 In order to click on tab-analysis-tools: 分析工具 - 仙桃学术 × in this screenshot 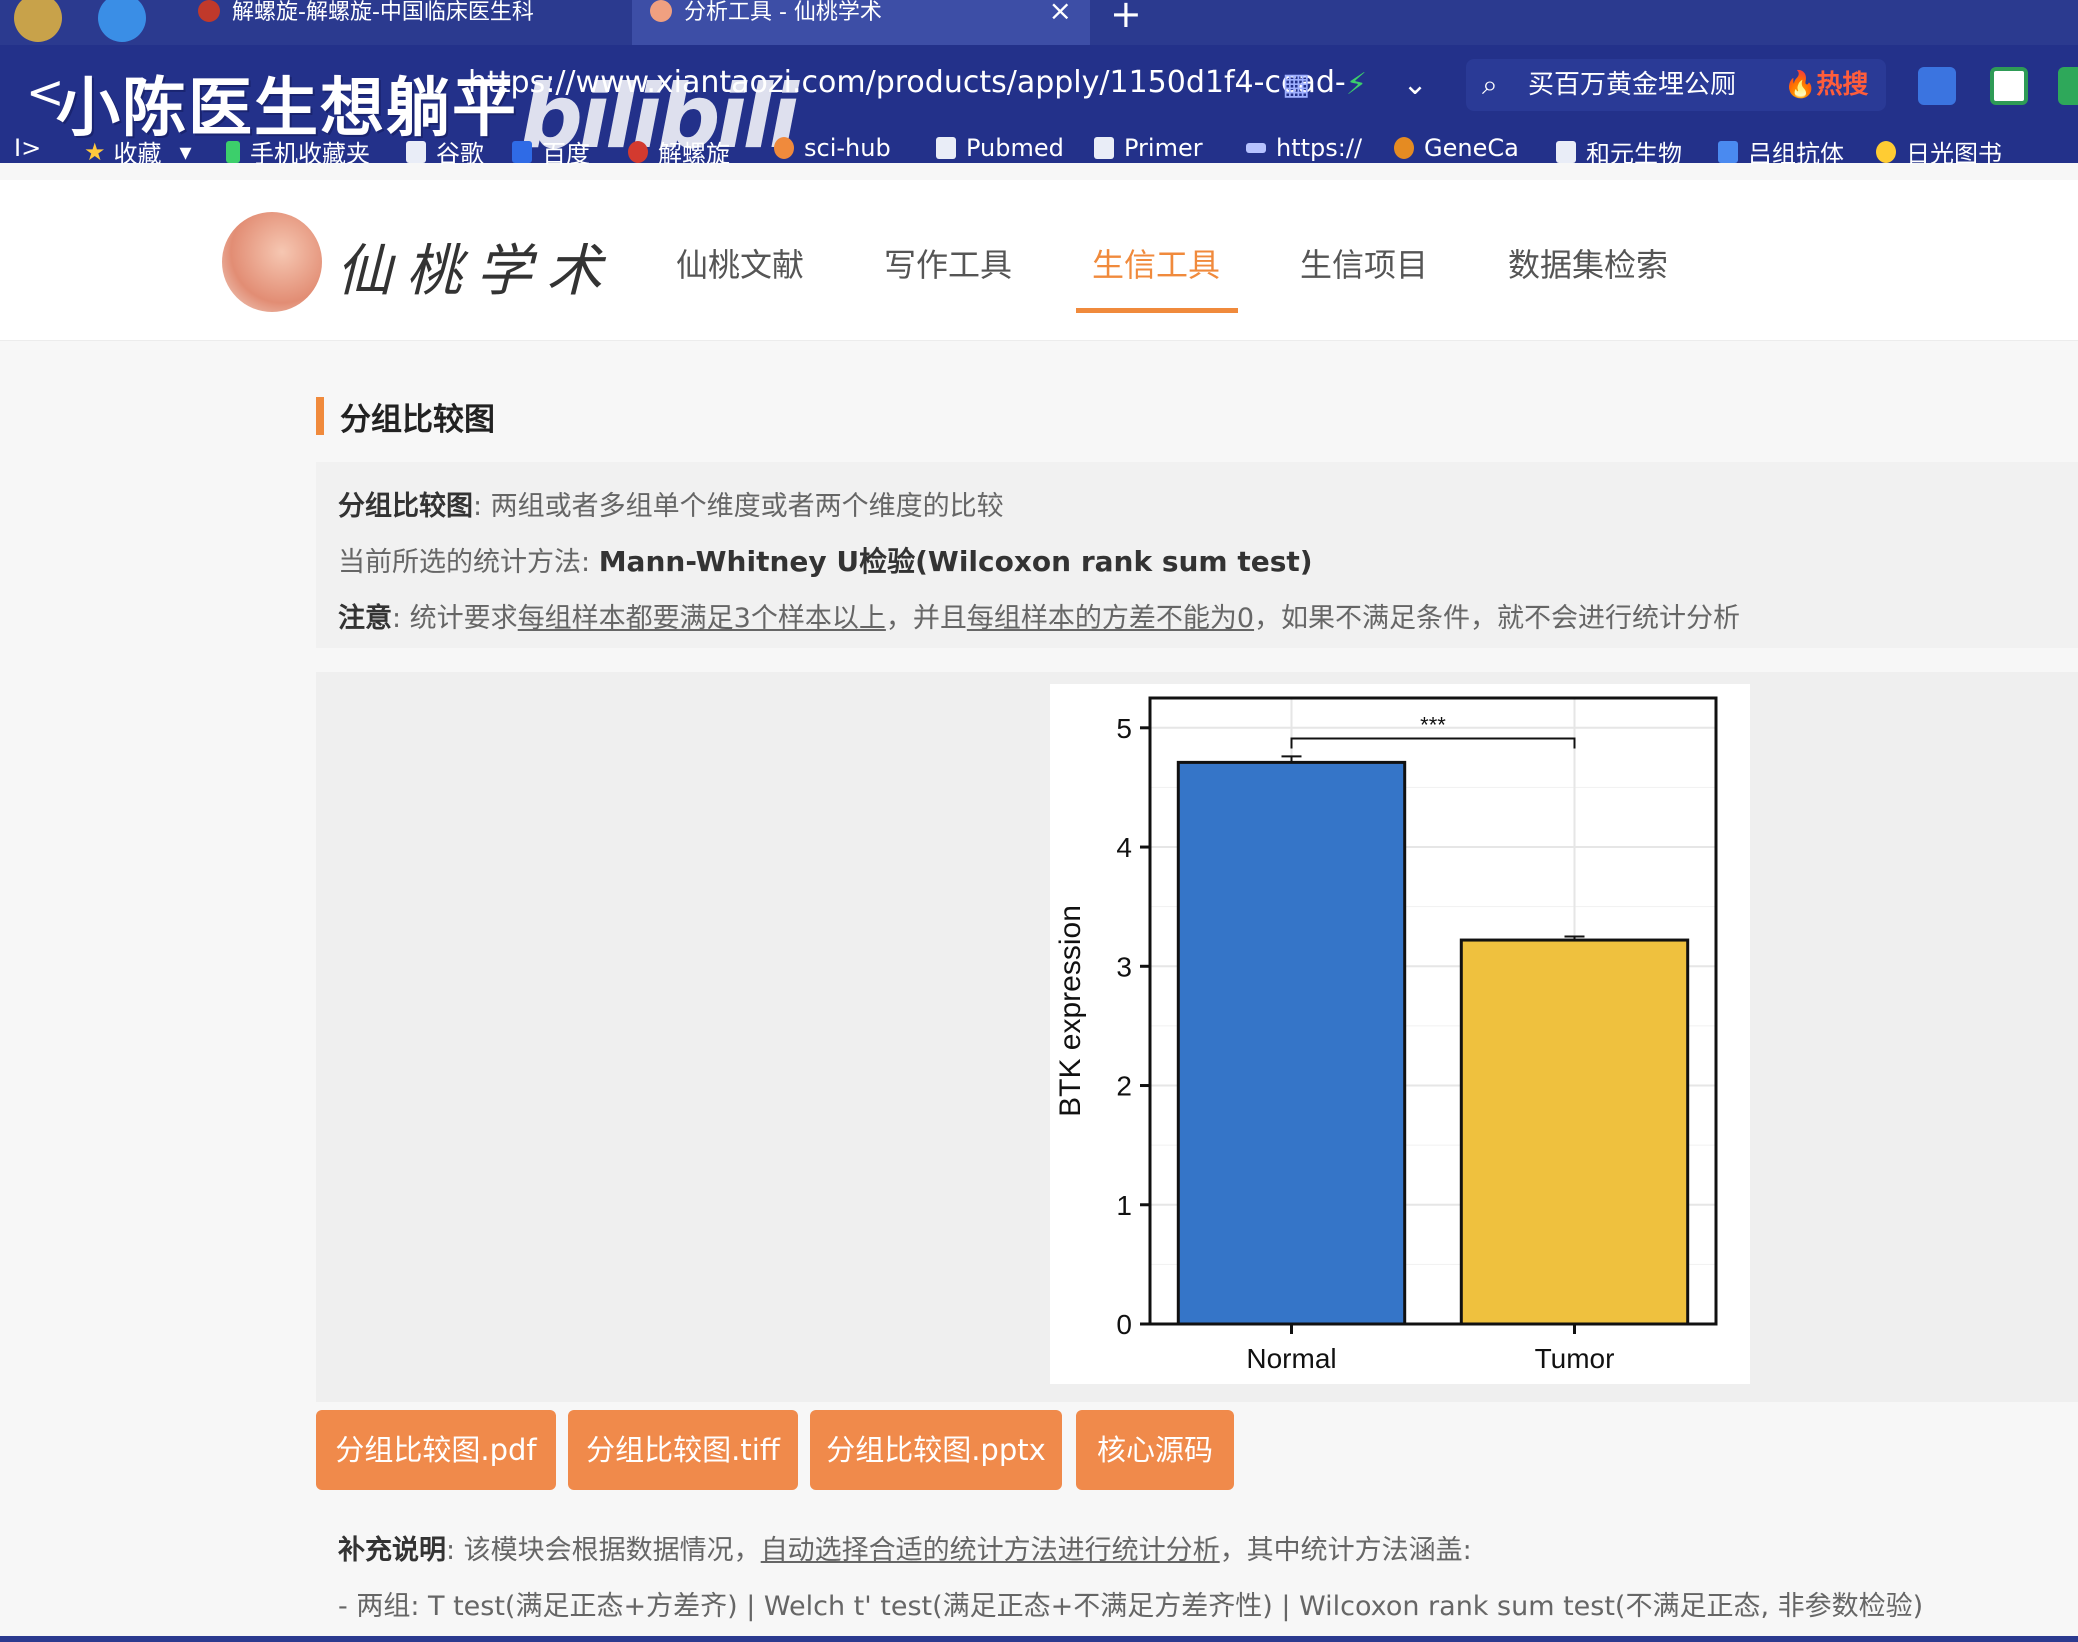, I will do `click(861, 22)`.